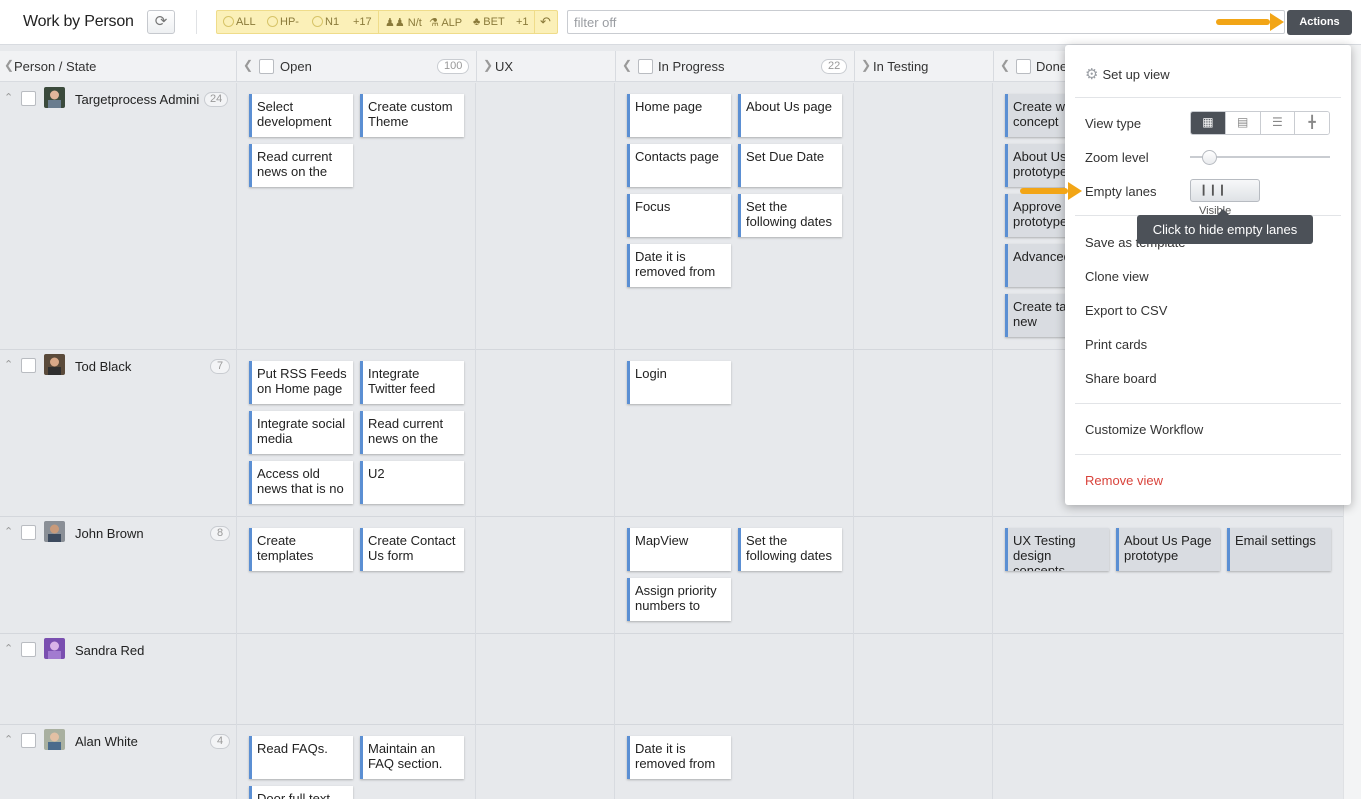  I want to click on column-in-testing: ❯ In Testing, so click(923, 66).